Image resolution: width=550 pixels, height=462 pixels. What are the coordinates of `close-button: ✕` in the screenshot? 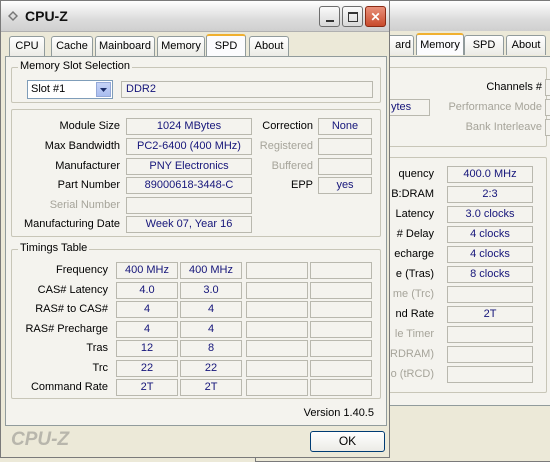 It's located at (375, 16).